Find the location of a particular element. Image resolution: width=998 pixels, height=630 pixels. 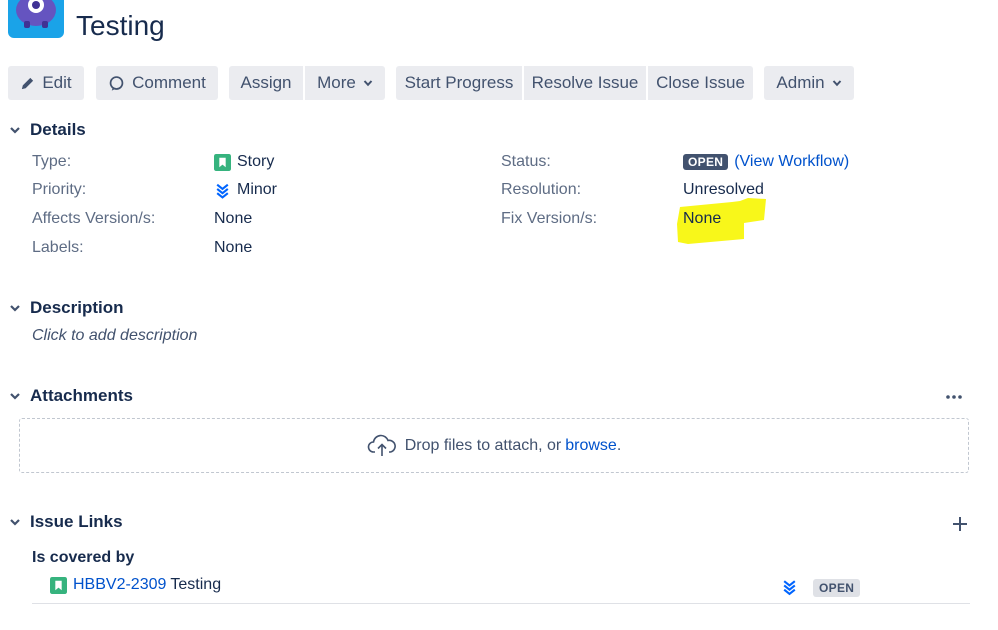

more-options-icon is located at coordinates (954, 398).